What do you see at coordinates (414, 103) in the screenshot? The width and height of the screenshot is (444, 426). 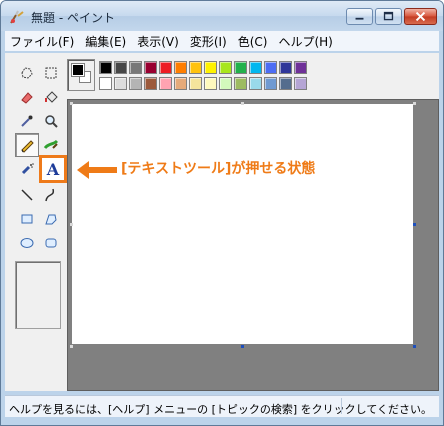 I see `canvas-handle-tr` at bounding box center [414, 103].